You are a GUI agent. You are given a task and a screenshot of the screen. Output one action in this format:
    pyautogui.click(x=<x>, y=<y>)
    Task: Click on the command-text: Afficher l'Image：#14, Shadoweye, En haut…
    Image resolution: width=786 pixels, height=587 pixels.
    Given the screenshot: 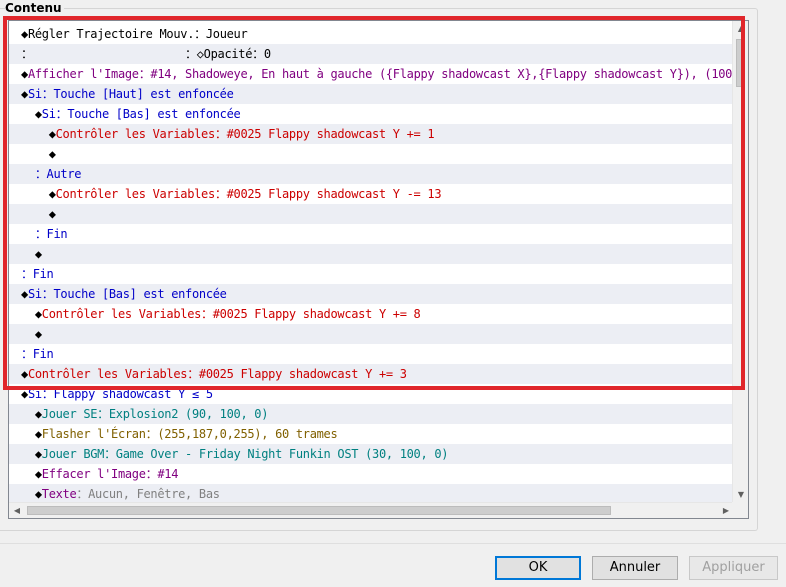 What is the action you would take?
    pyautogui.click(x=380, y=74)
    